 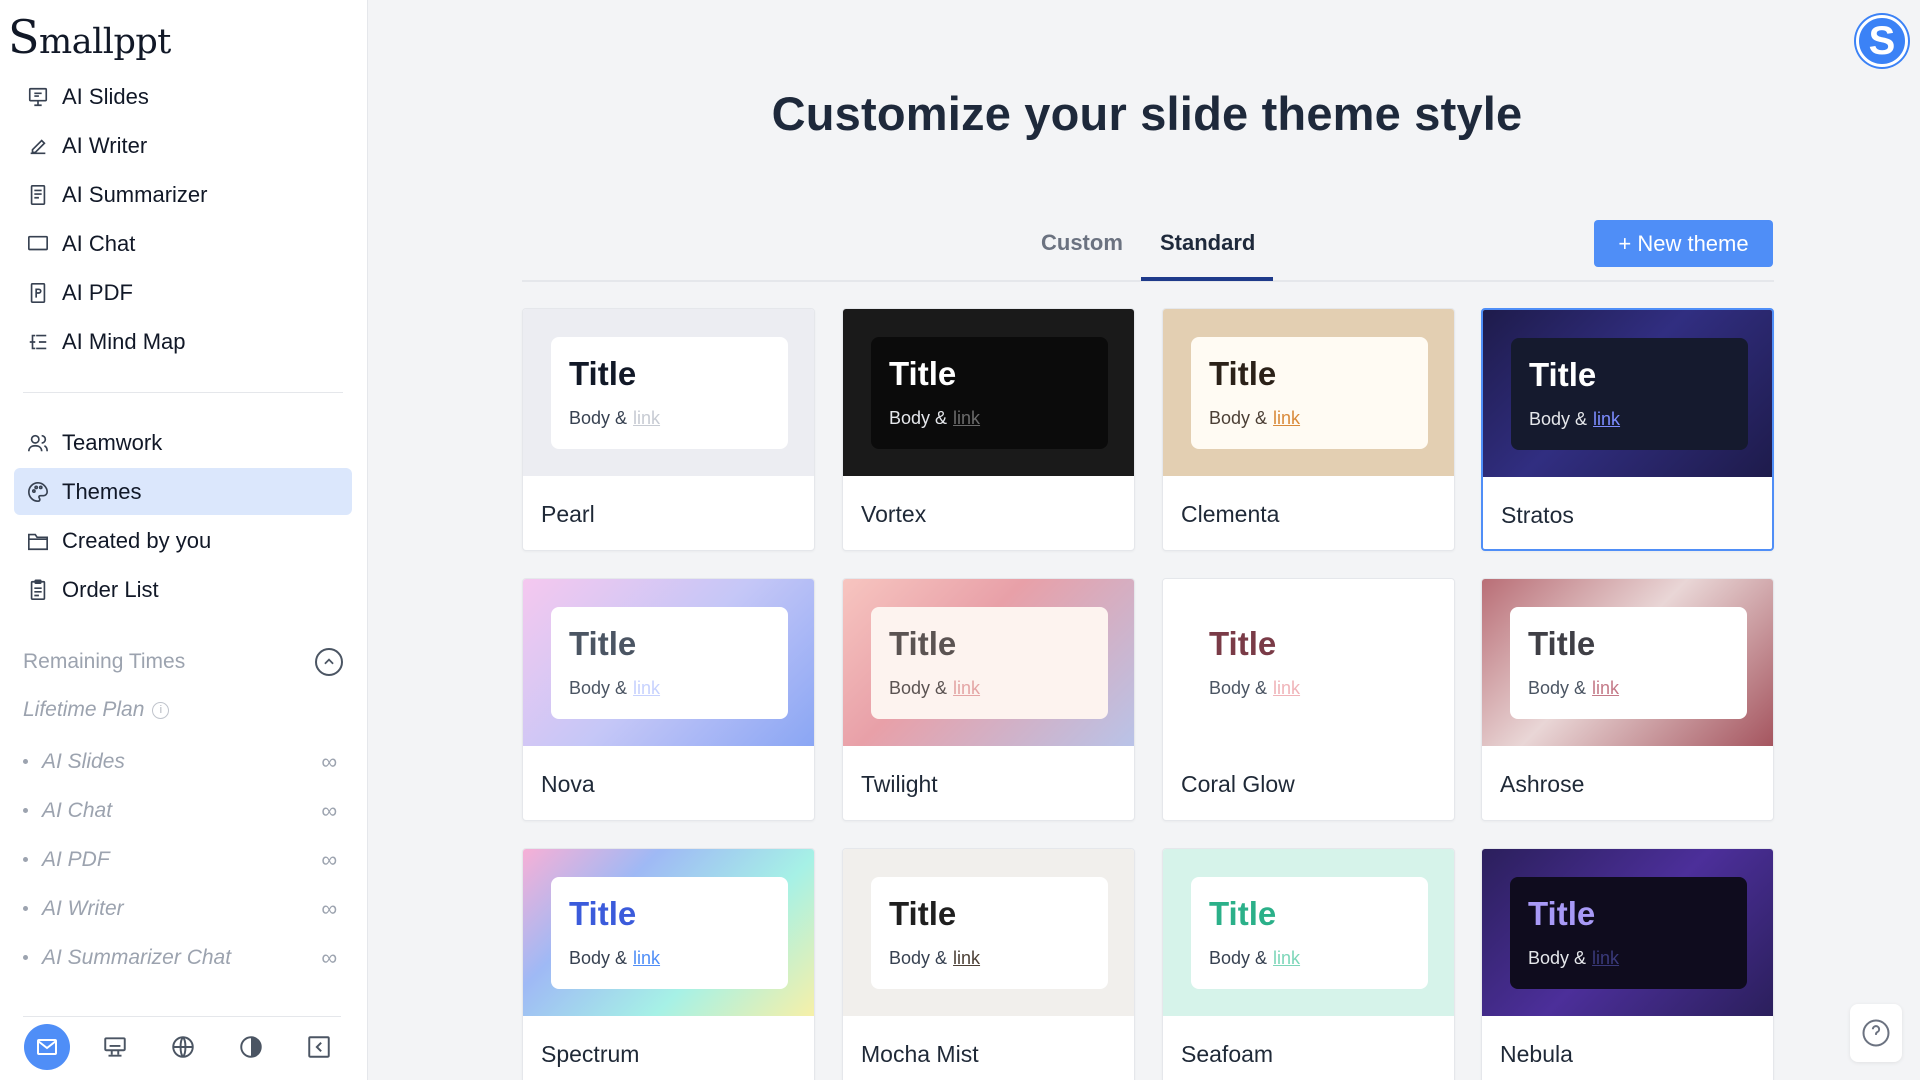 I want to click on theme-card-mocha-mist: Title Body & link Mocha Mist, so click(x=988, y=964).